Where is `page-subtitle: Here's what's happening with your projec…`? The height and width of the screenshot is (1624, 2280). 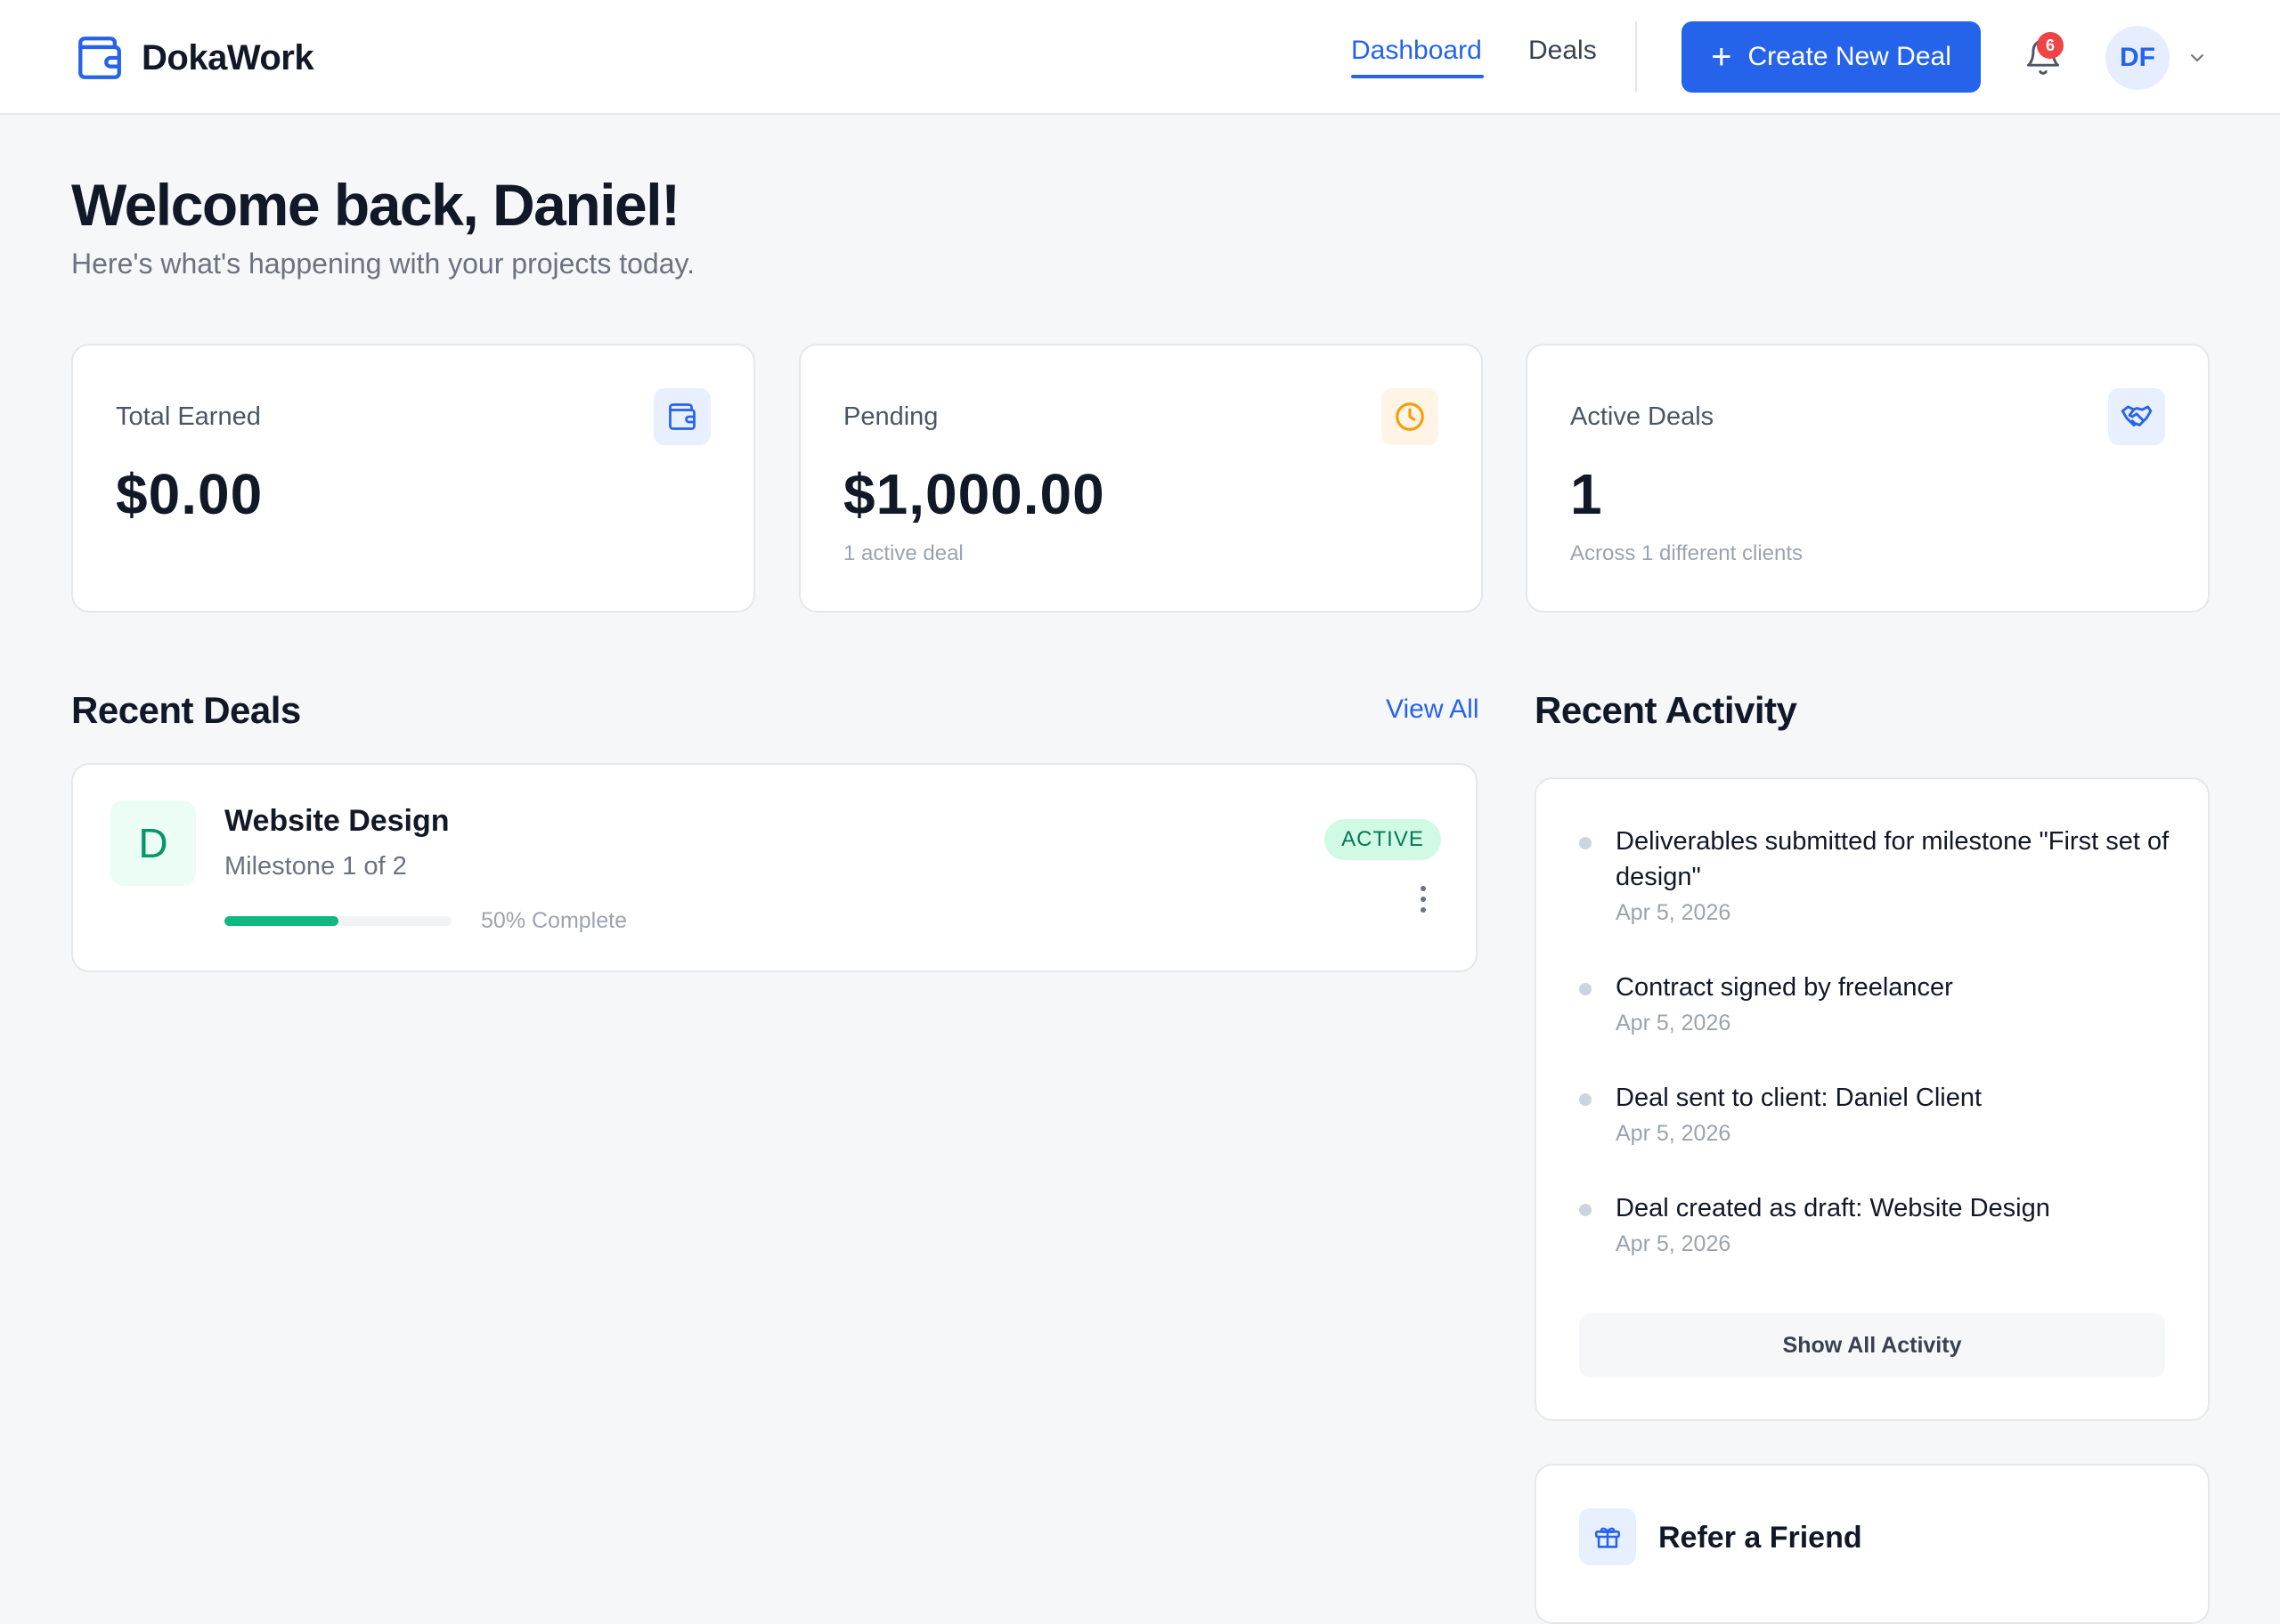 page-subtitle: Here's what's happening with your projec… is located at coordinates (383, 264).